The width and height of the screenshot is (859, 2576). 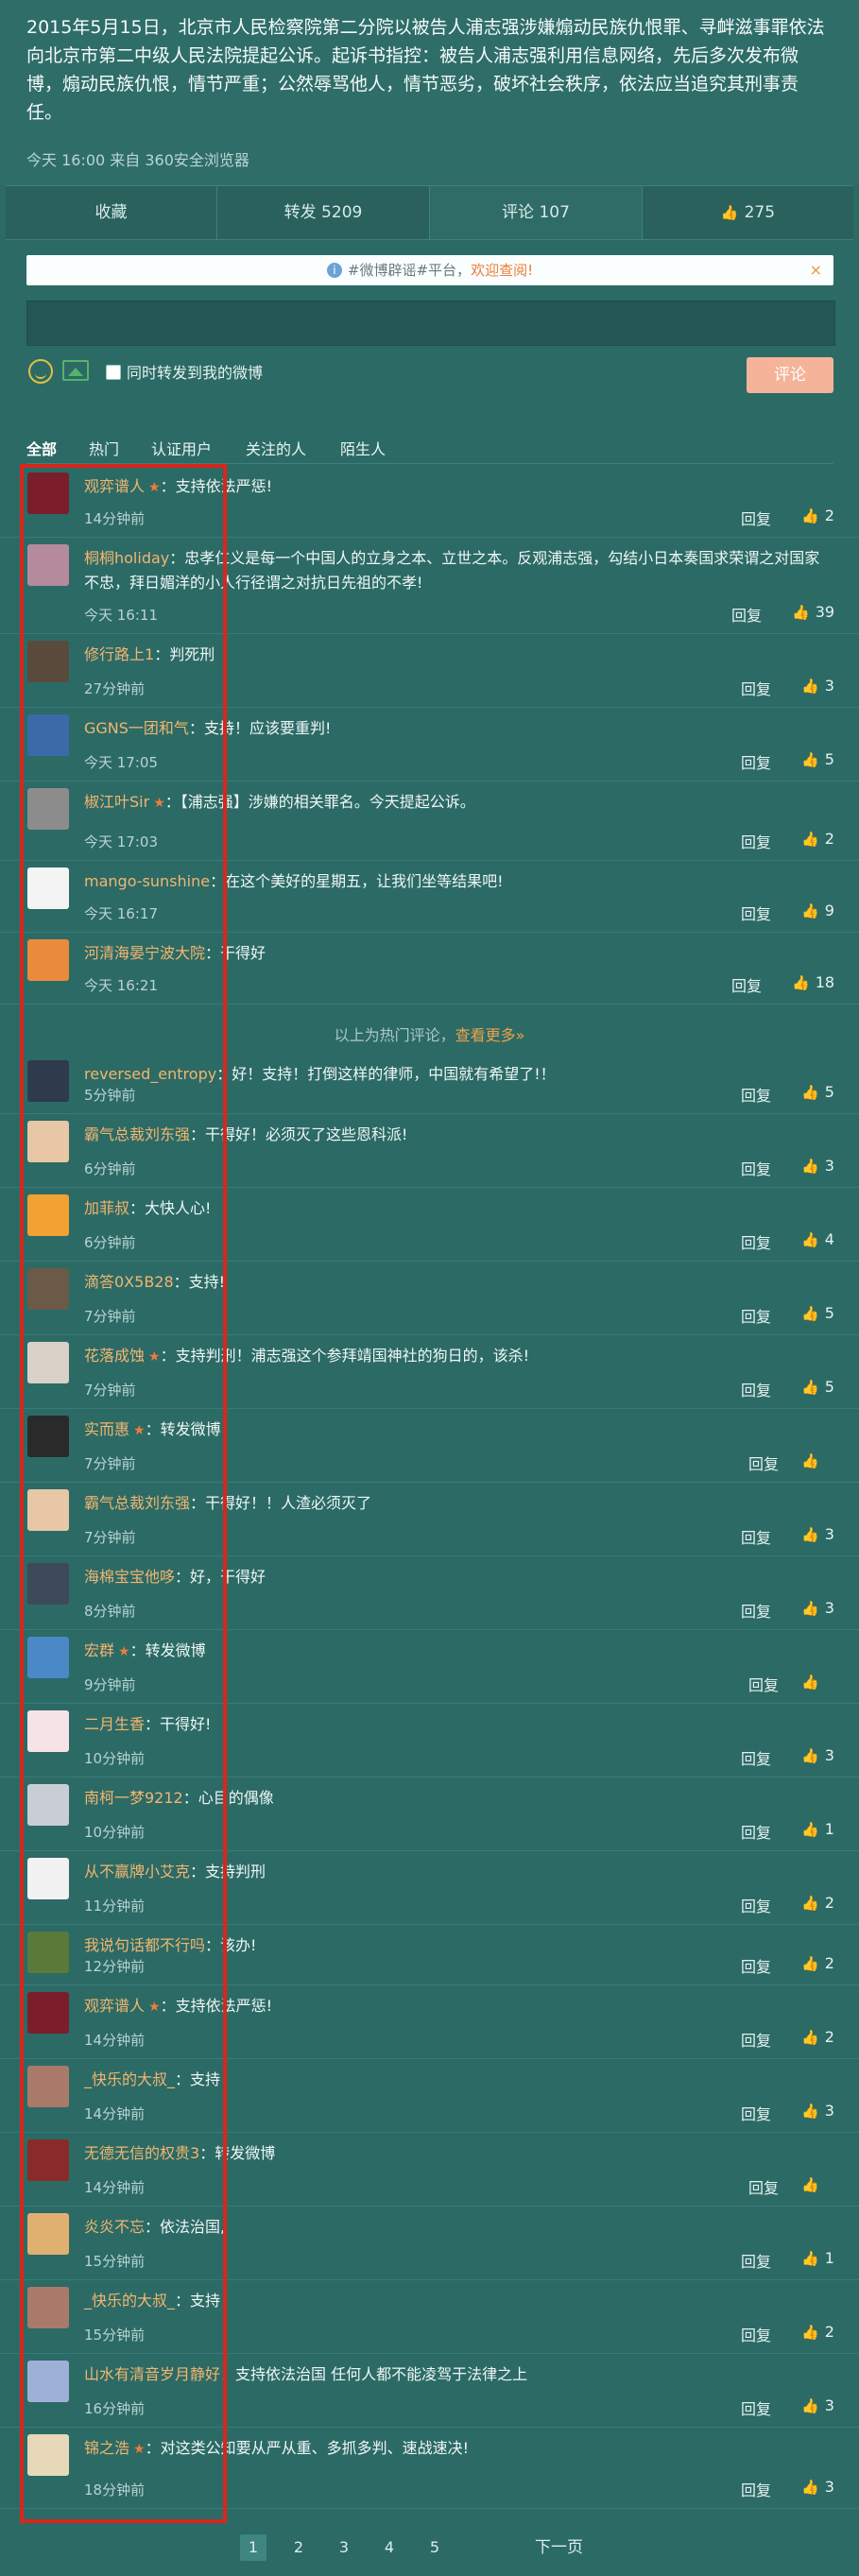 What do you see at coordinates (502, 270) in the screenshot?
I see `notice-link: 欢迎查阅!` at bounding box center [502, 270].